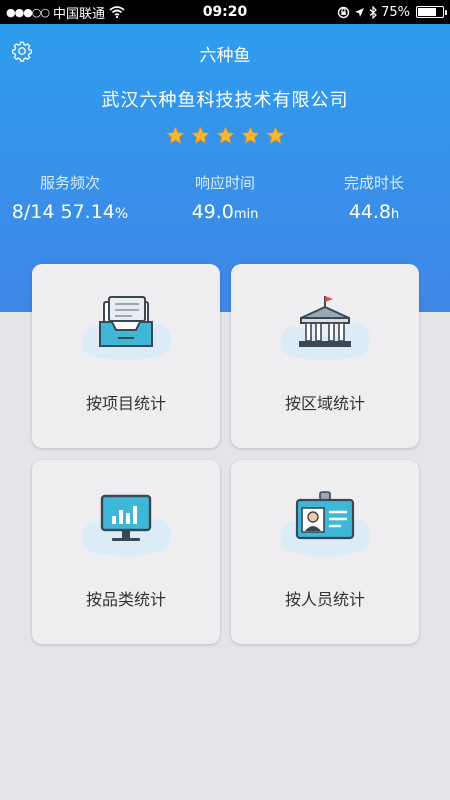 The width and height of the screenshot is (450, 800). I want to click on carrier-label: 中国联通, so click(79, 14).